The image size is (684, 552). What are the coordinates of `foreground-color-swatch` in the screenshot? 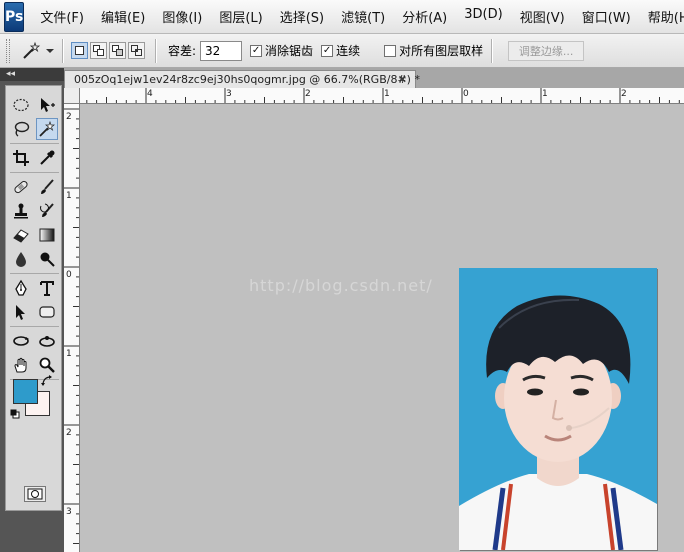 It's located at (25, 391).